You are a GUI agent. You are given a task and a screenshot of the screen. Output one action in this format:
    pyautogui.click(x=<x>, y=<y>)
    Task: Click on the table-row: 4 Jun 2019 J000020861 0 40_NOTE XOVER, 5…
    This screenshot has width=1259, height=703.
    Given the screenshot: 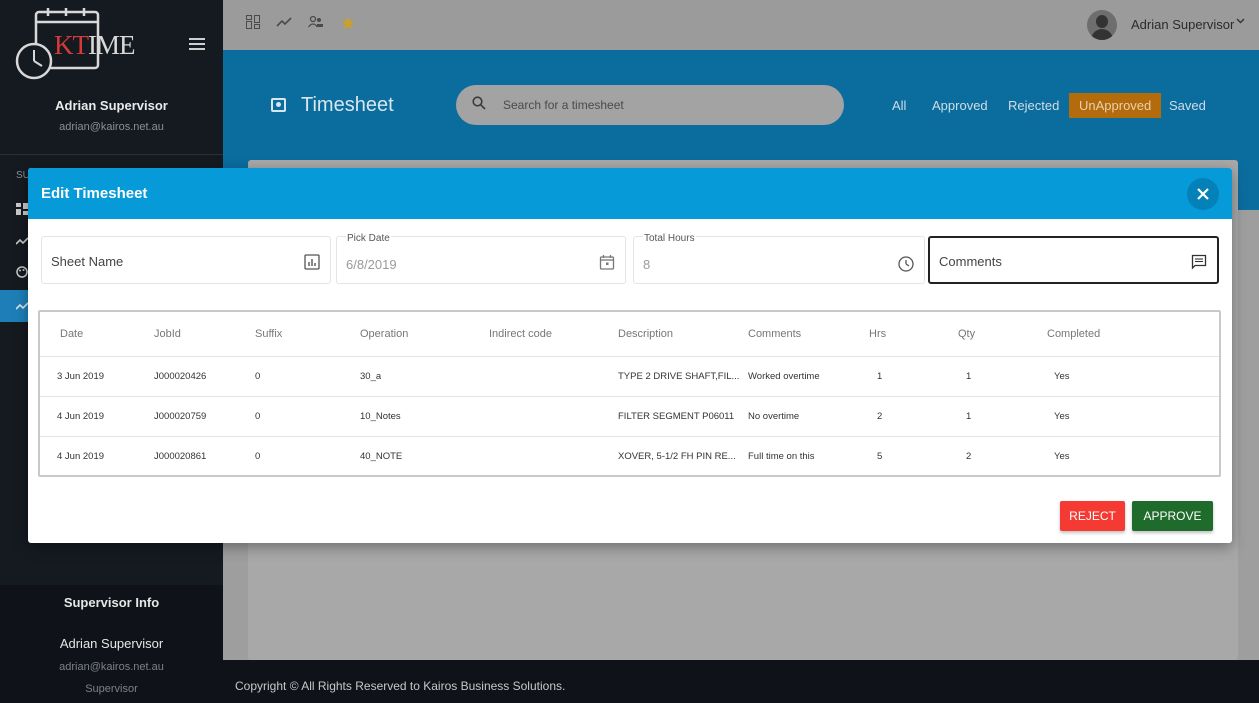 What is the action you would take?
    pyautogui.click(x=629, y=457)
    